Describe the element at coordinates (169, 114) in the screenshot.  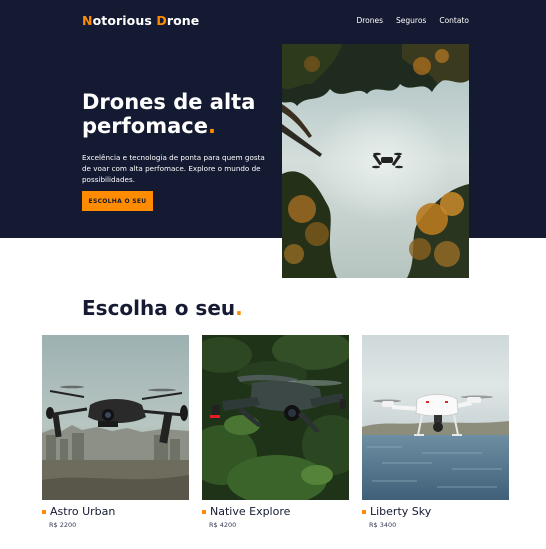
I see `hero-title-text: Drones de alta perfomace` at that location.